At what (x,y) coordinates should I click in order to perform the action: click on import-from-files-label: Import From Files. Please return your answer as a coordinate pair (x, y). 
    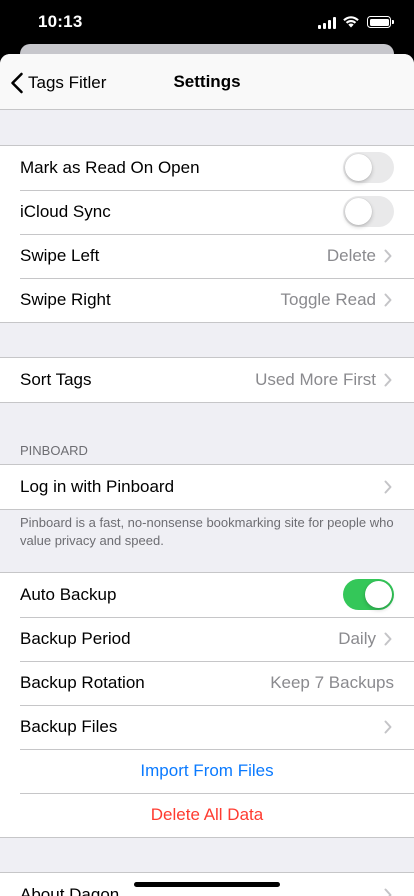
    Looking at the image, I should click on (207, 770).